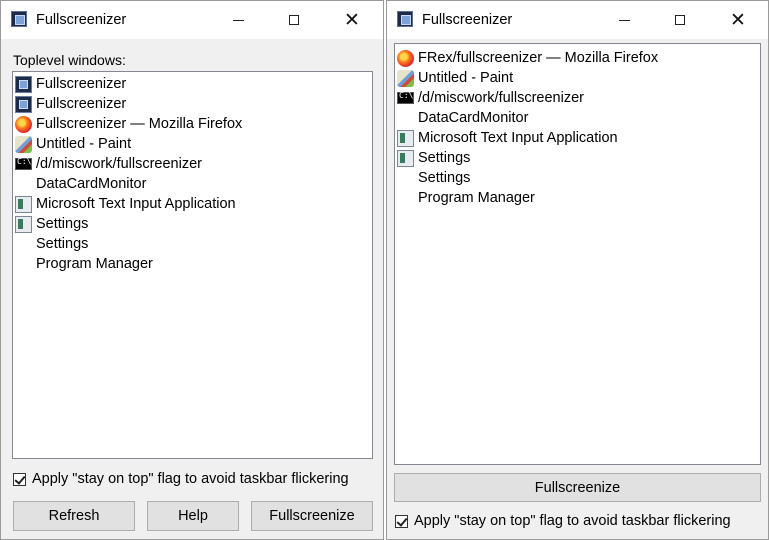 This screenshot has width=769, height=540. What do you see at coordinates (193, 516) in the screenshot?
I see `help-button: Help` at bounding box center [193, 516].